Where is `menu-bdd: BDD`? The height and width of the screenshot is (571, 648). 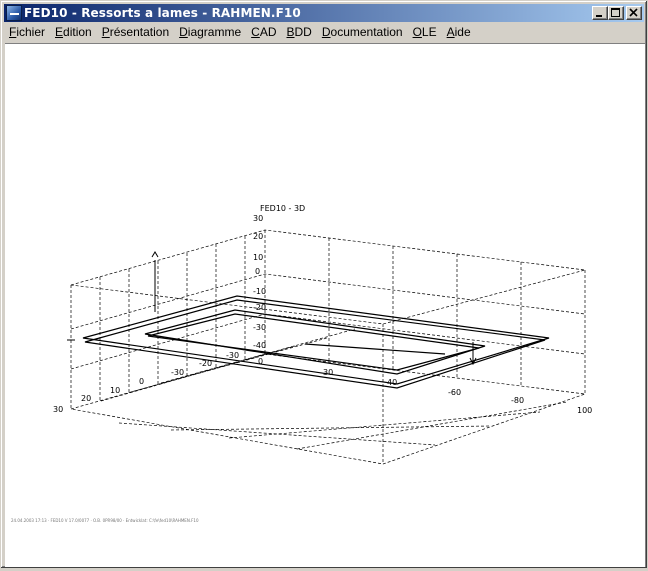 menu-bdd: BDD is located at coordinates (299, 32).